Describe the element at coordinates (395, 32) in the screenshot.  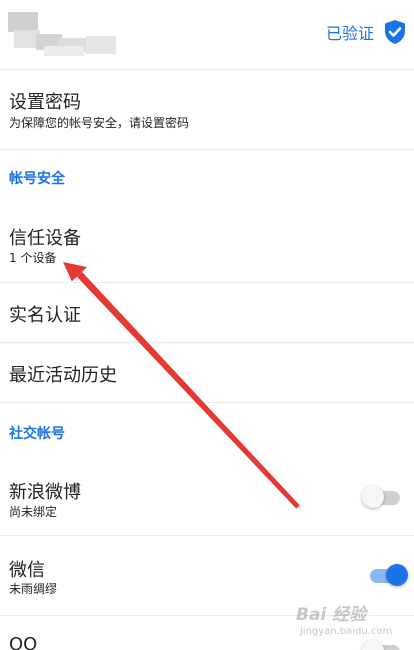
I see `shield-check-icon` at that location.